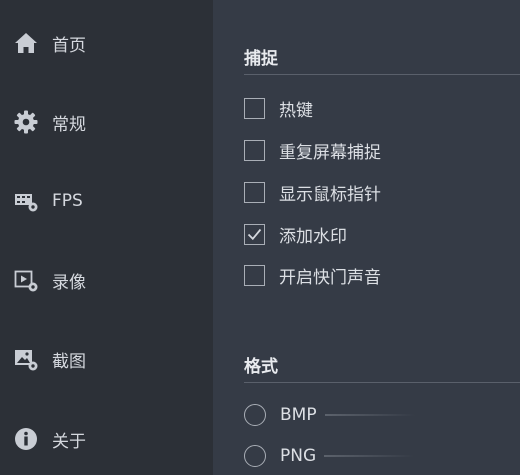  I want to click on watermark-checkbox, so click(254, 234).